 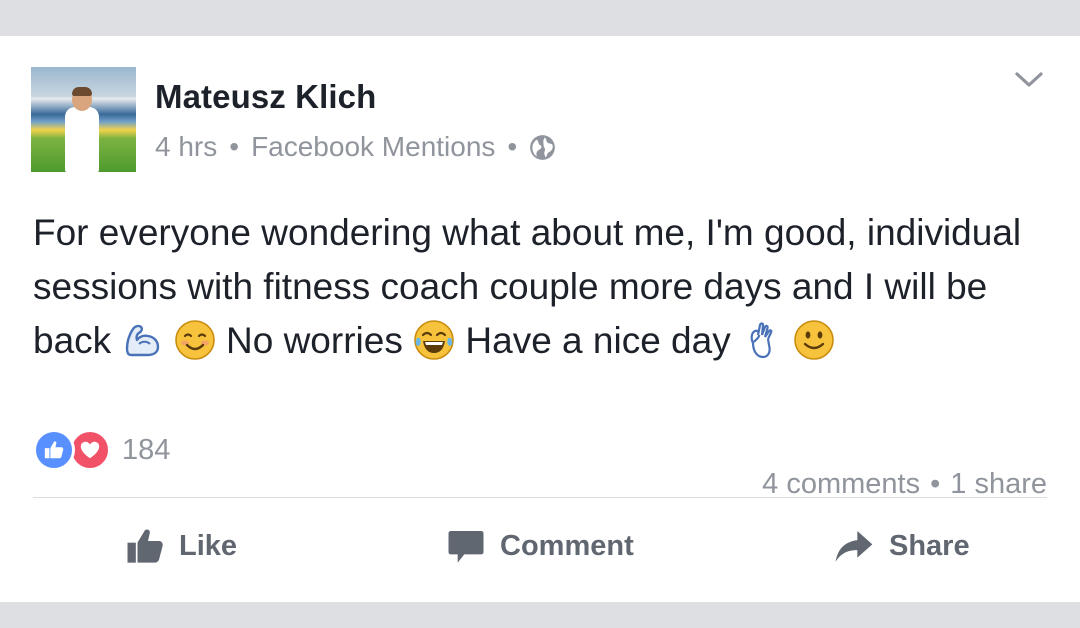 What do you see at coordinates (540, 497) in the screenshot?
I see `divider` at bounding box center [540, 497].